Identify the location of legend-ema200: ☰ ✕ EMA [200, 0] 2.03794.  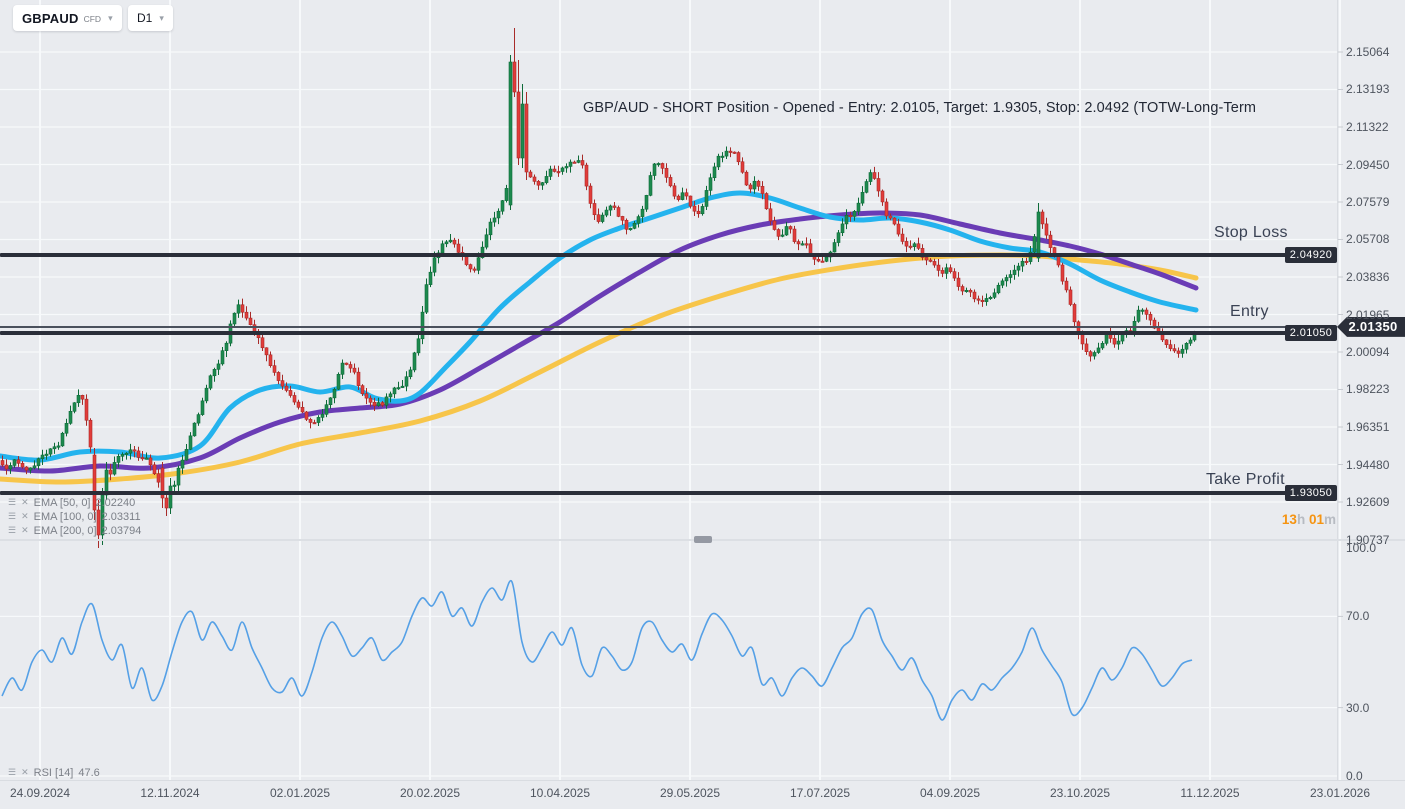
(74, 530).